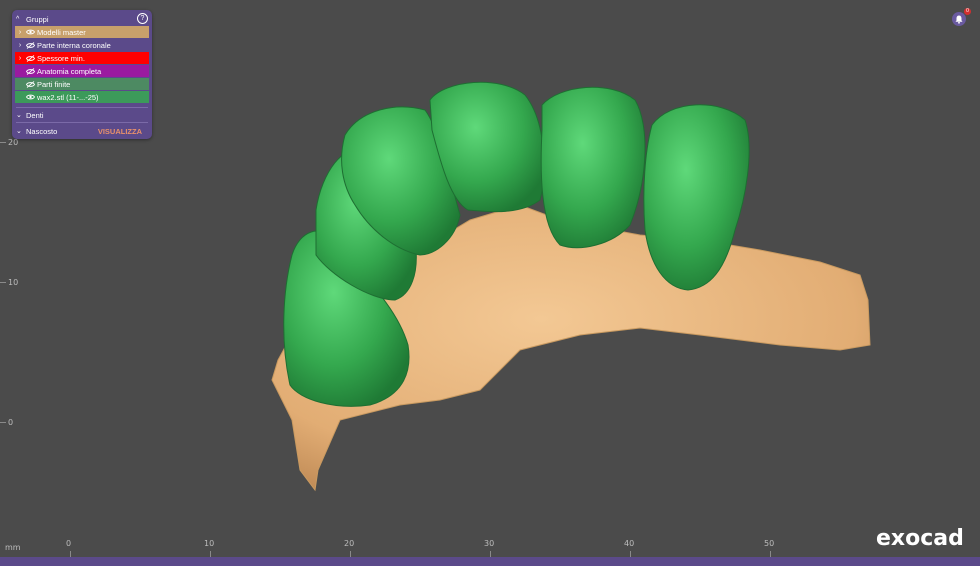  I want to click on y-tick-label: 20, so click(13, 142).